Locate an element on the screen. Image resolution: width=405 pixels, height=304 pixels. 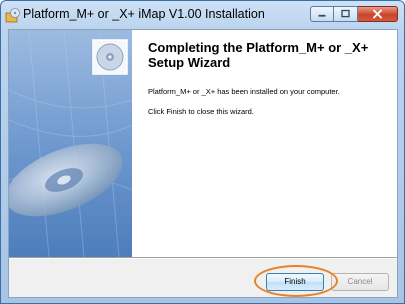
maximize-button is located at coordinates (346, 14).